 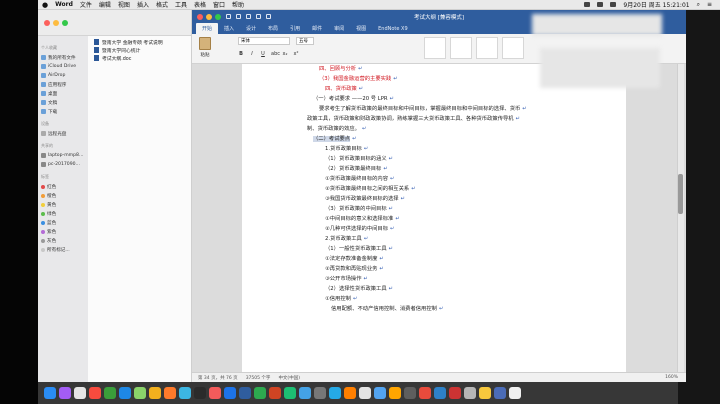 I want to click on close-icon, so click(x=47, y=22).